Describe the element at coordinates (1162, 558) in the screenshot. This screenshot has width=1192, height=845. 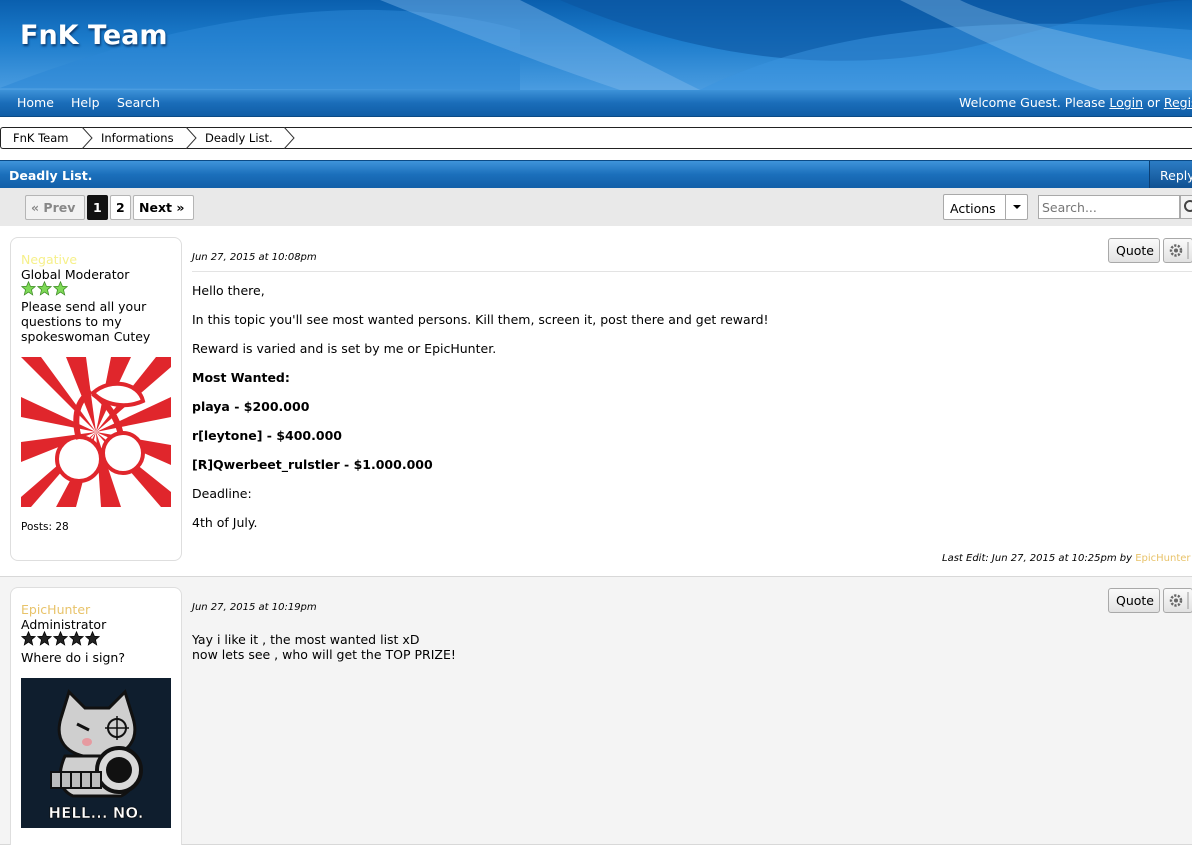
I see `last-edit-user-link: EpicHunter` at that location.